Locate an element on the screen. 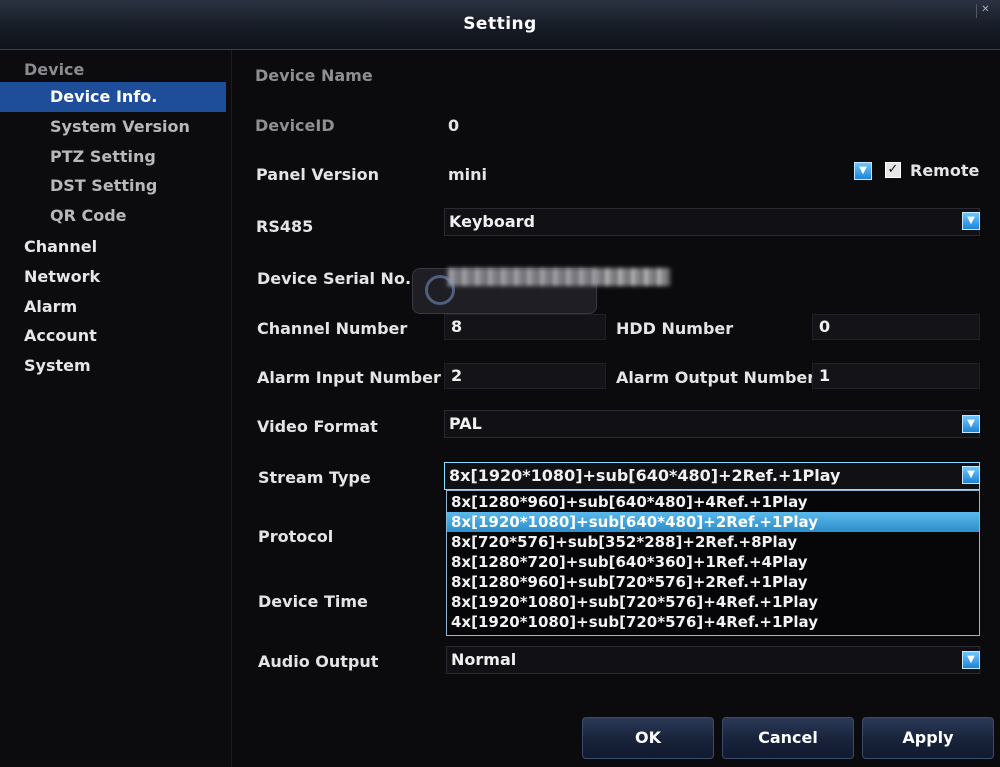 The image size is (1000, 767). device-id-label: DeviceID is located at coordinates (295, 125).